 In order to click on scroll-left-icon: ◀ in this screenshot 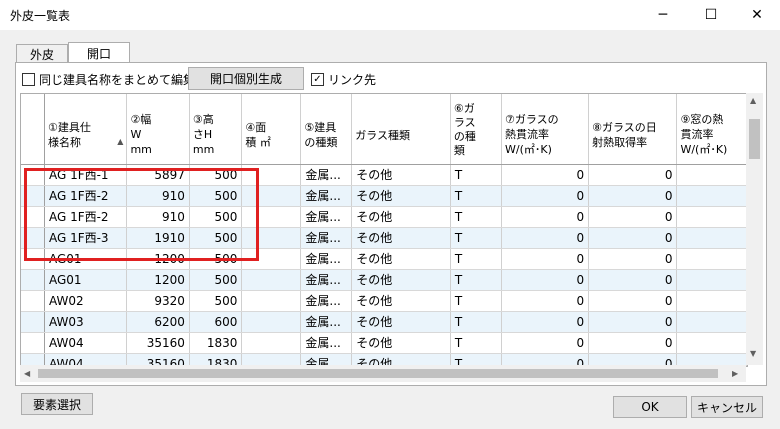, I will do `click(27, 373)`.